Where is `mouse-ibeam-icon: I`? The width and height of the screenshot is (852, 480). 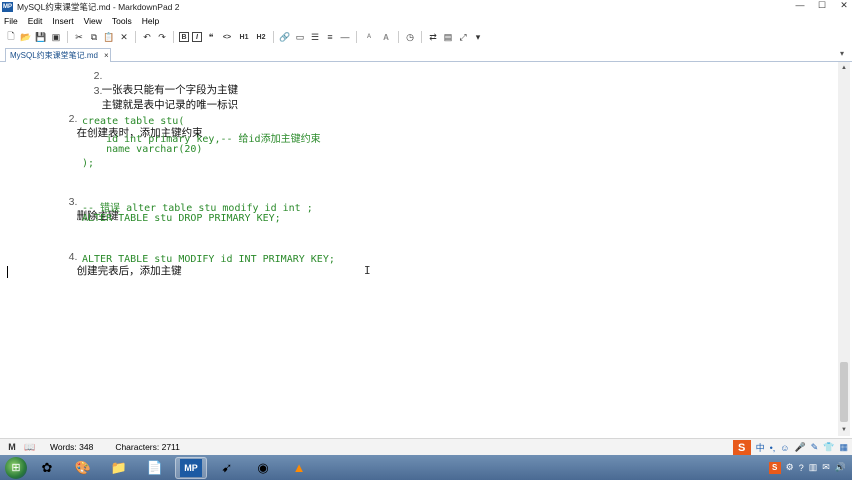 mouse-ibeam-icon: I is located at coordinates (367, 270).